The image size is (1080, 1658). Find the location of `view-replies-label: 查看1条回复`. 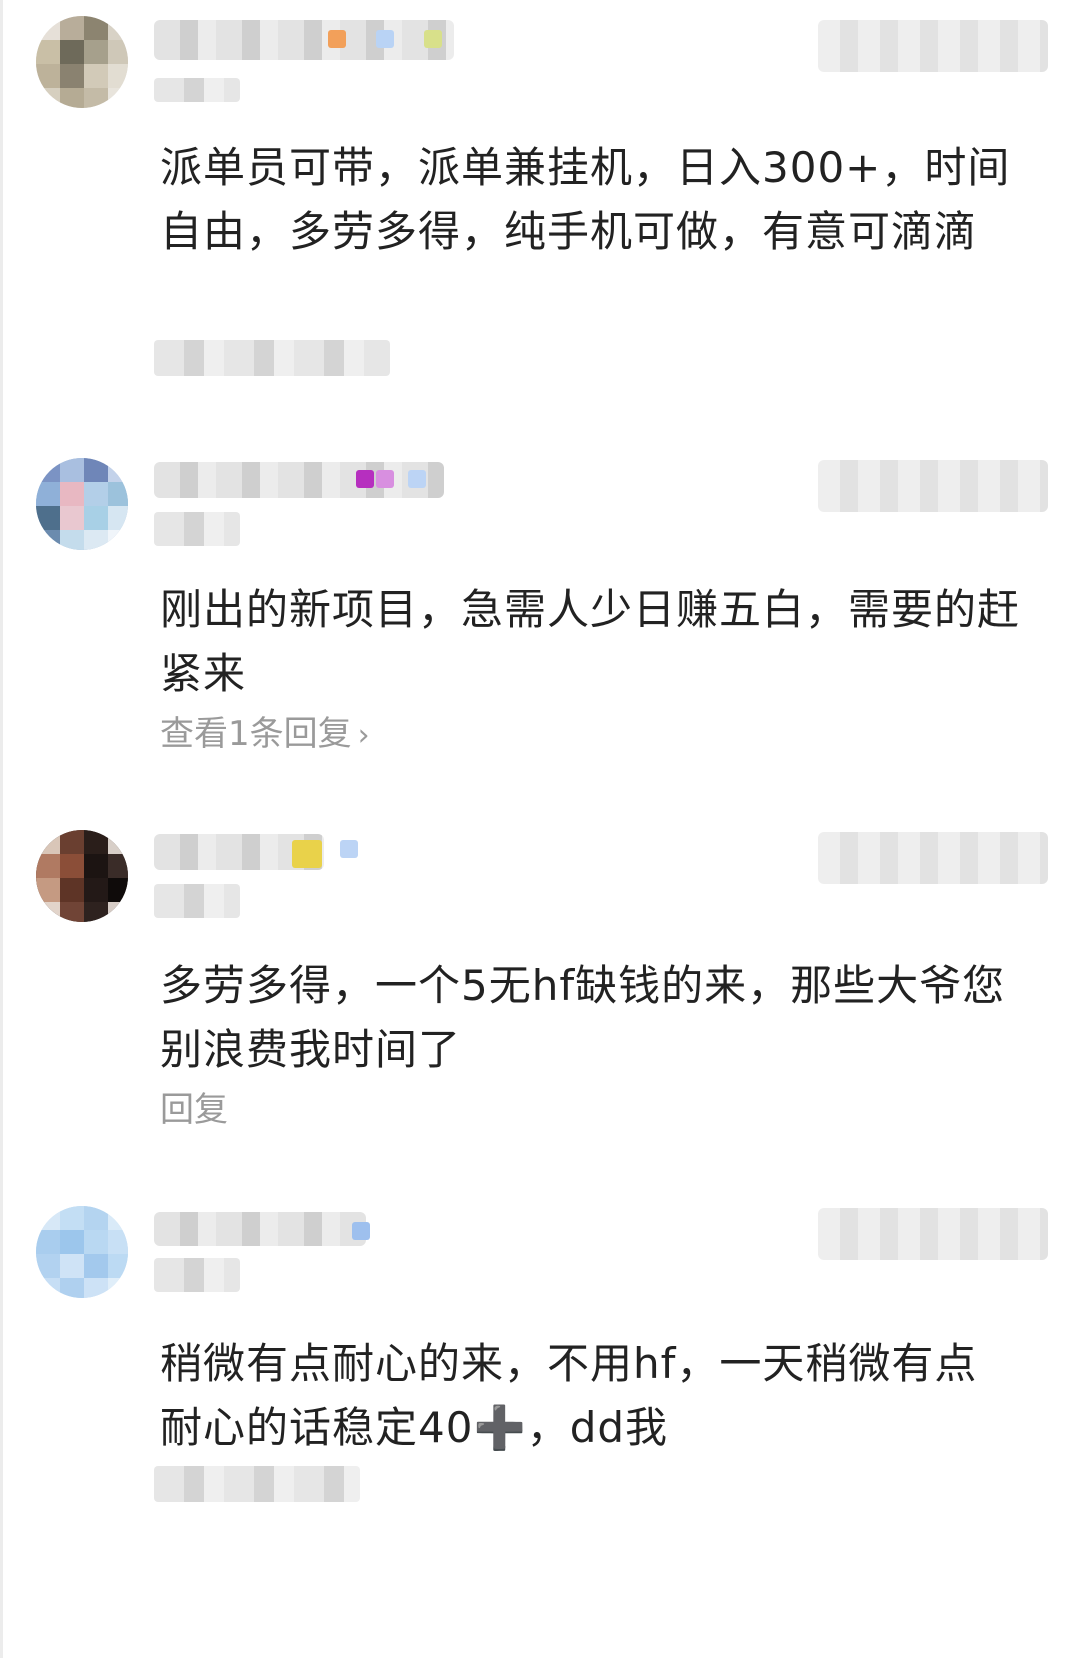

view-replies-label: 查看1条回复 is located at coordinates (256, 734).